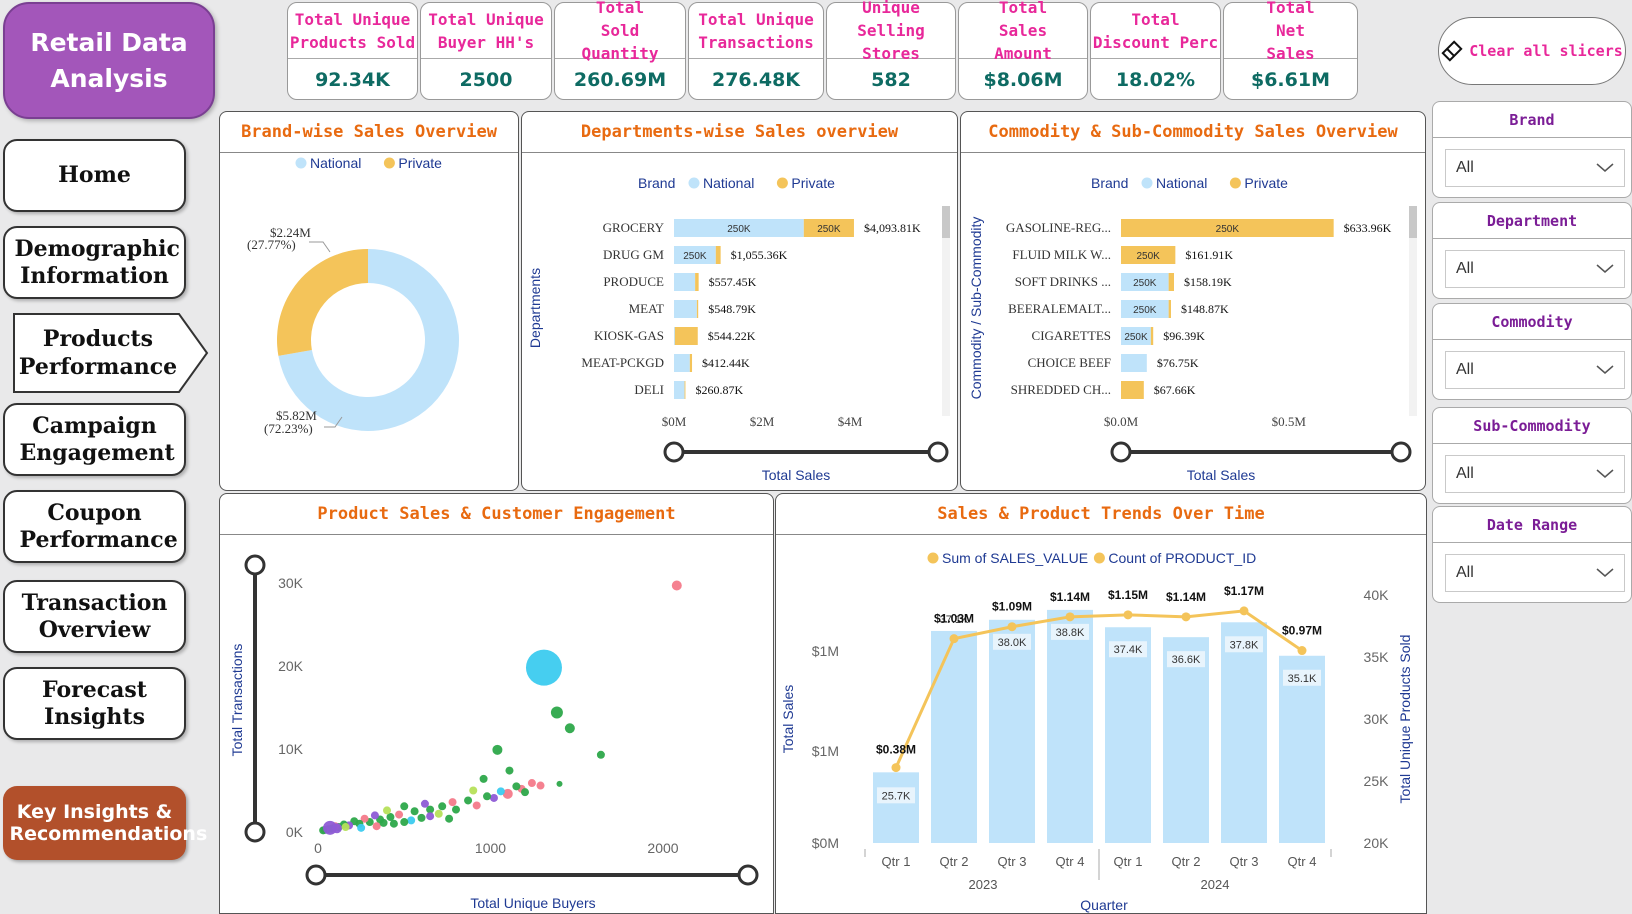 This screenshot has width=1632, height=914. What do you see at coordinates (1215, 884) in the screenshot?
I see `x-year-label: 2024` at bounding box center [1215, 884].